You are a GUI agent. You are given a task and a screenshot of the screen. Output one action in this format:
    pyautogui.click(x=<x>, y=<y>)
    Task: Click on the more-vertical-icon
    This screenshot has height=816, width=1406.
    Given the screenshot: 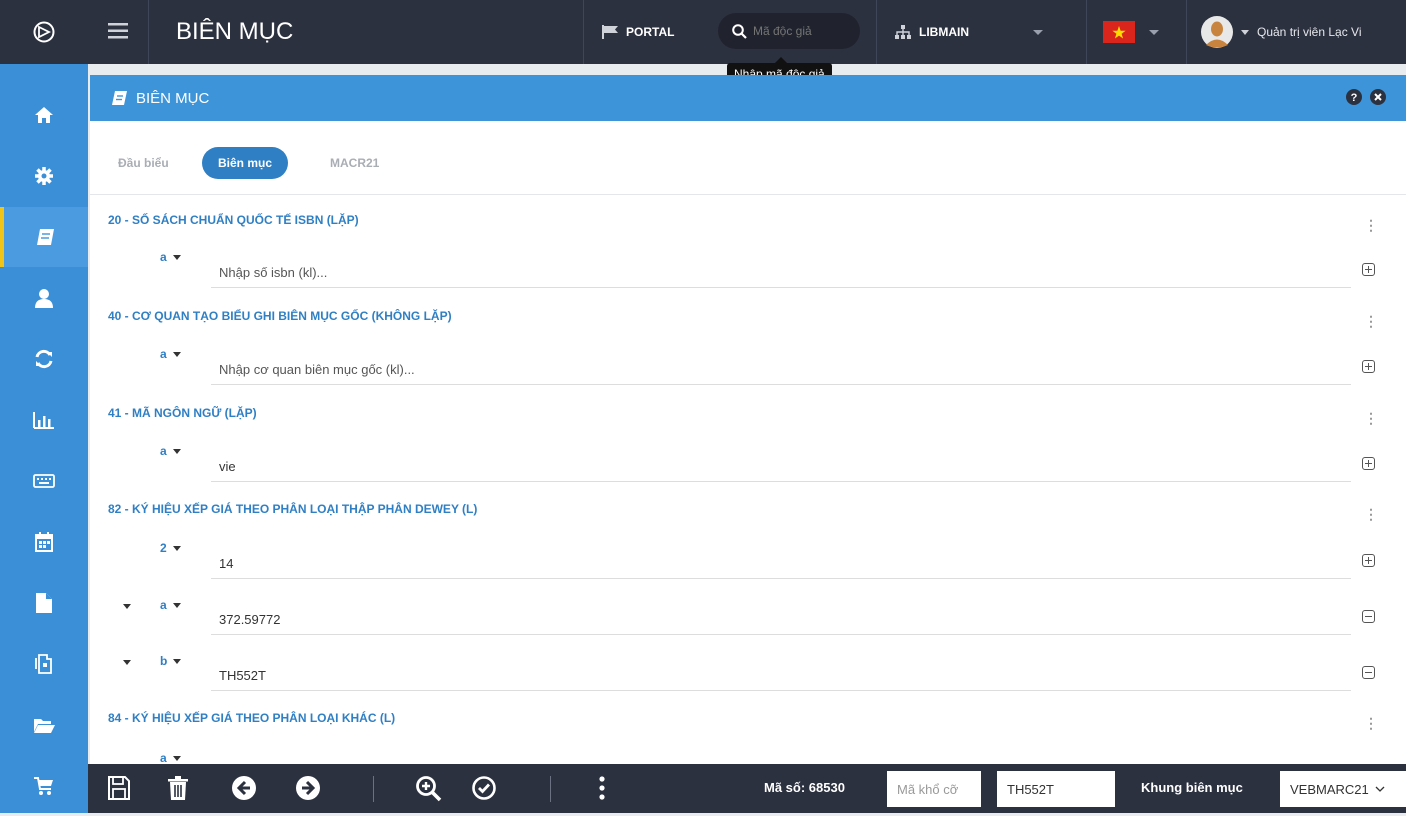 What is the action you would take?
    pyautogui.click(x=602, y=788)
    